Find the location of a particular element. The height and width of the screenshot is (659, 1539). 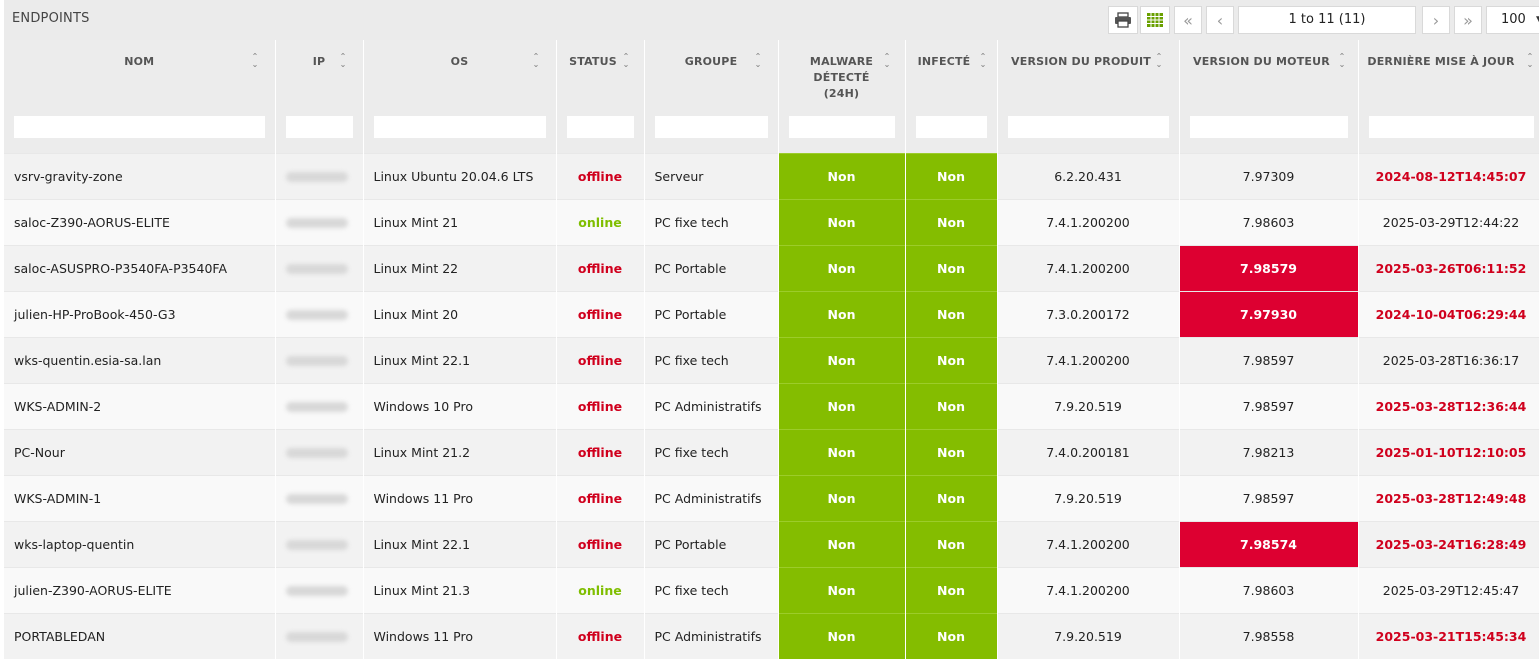

cell-version-moteur: 7.98597 is located at coordinates (1269, 497).